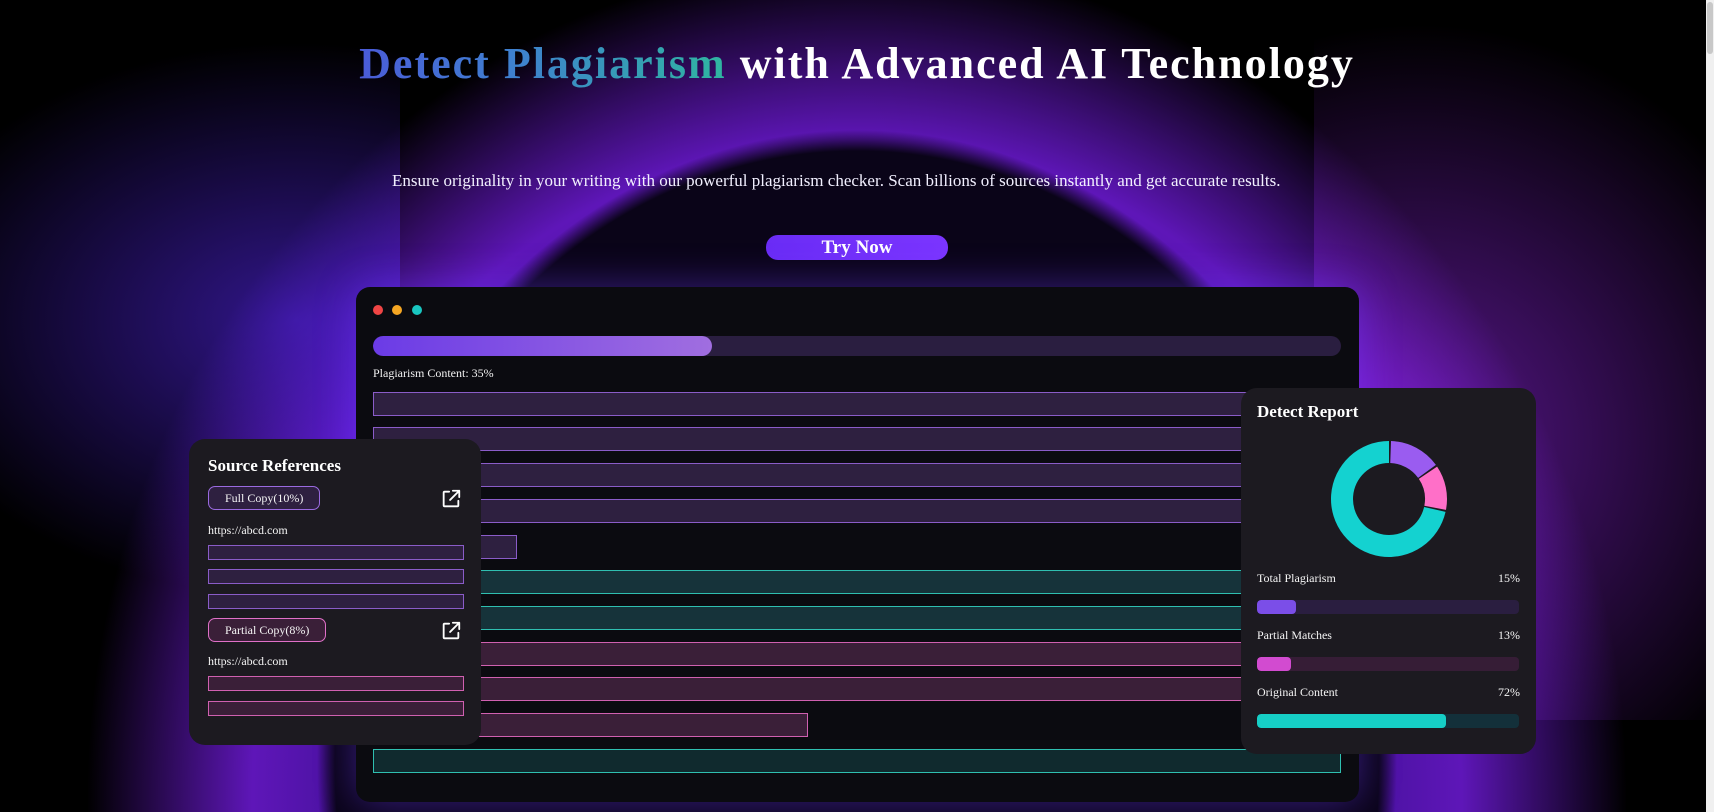 This screenshot has width=1714, height=812. What do you see at coordinates (274, 465) in the screenshot?
I see `source-references-title: Source References` at bounding box center [274, 465].